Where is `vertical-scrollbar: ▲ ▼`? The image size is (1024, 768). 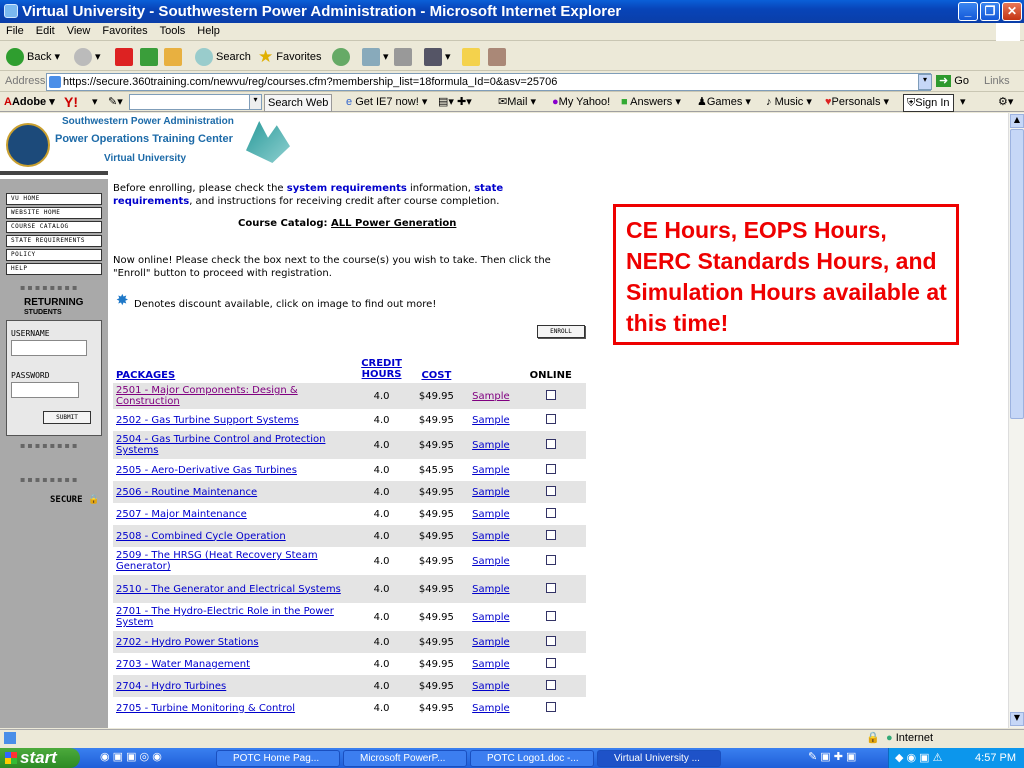 vertical-scrollbar: ▲ ▼ is located at coordinates (1016, 420).